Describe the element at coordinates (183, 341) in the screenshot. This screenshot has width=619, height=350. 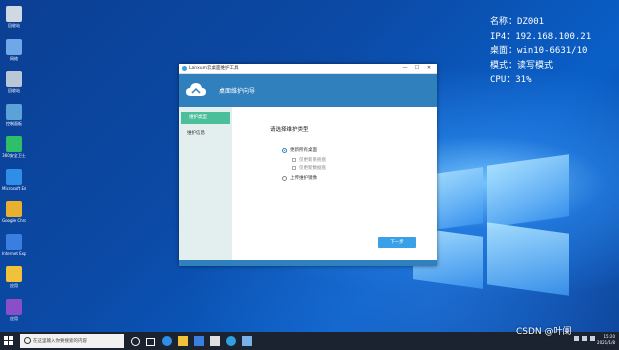
I see `file-explorer-icon` at that location.